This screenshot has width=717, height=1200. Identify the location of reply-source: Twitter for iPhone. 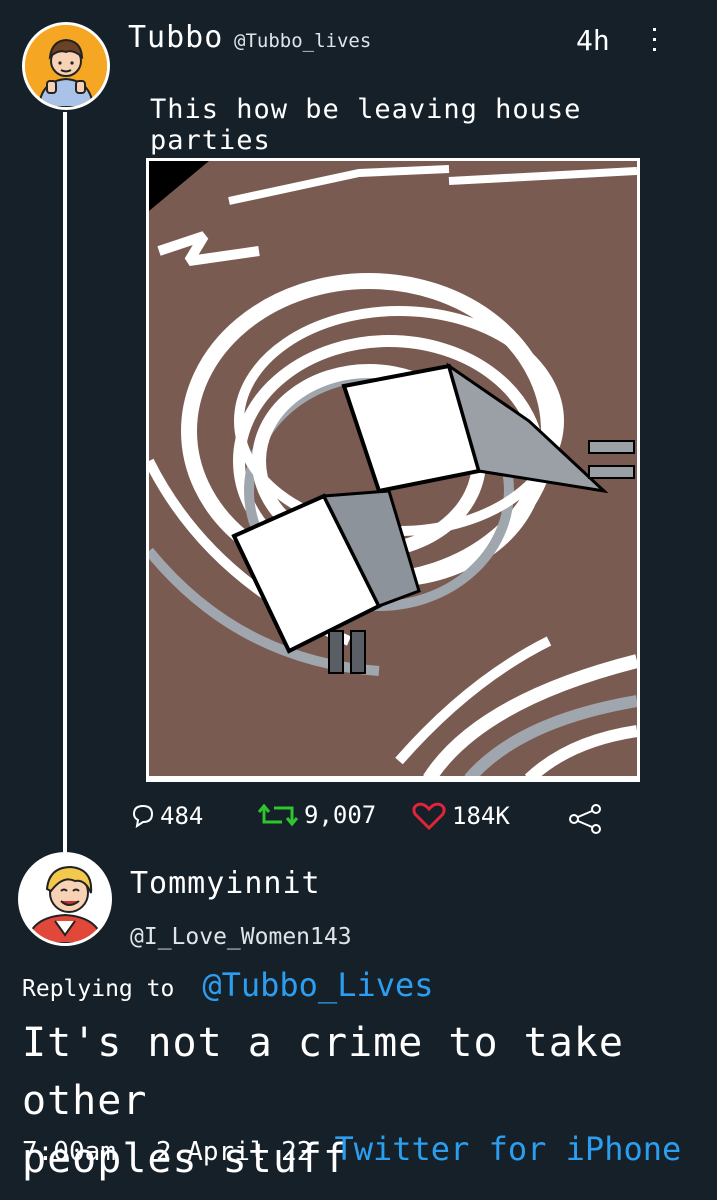
(507, 1149).